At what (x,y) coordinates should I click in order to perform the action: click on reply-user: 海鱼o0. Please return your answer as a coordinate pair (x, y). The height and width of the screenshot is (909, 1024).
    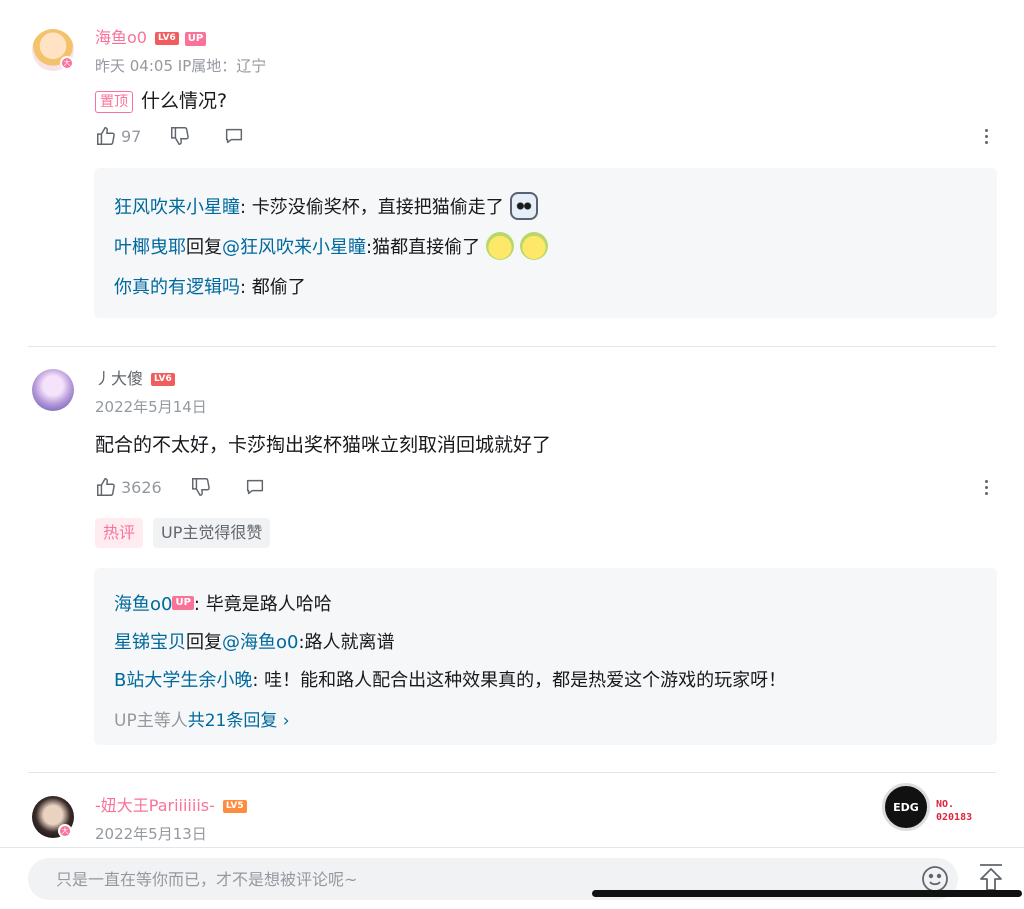
    Looking at the image, I should click on (143, 603).